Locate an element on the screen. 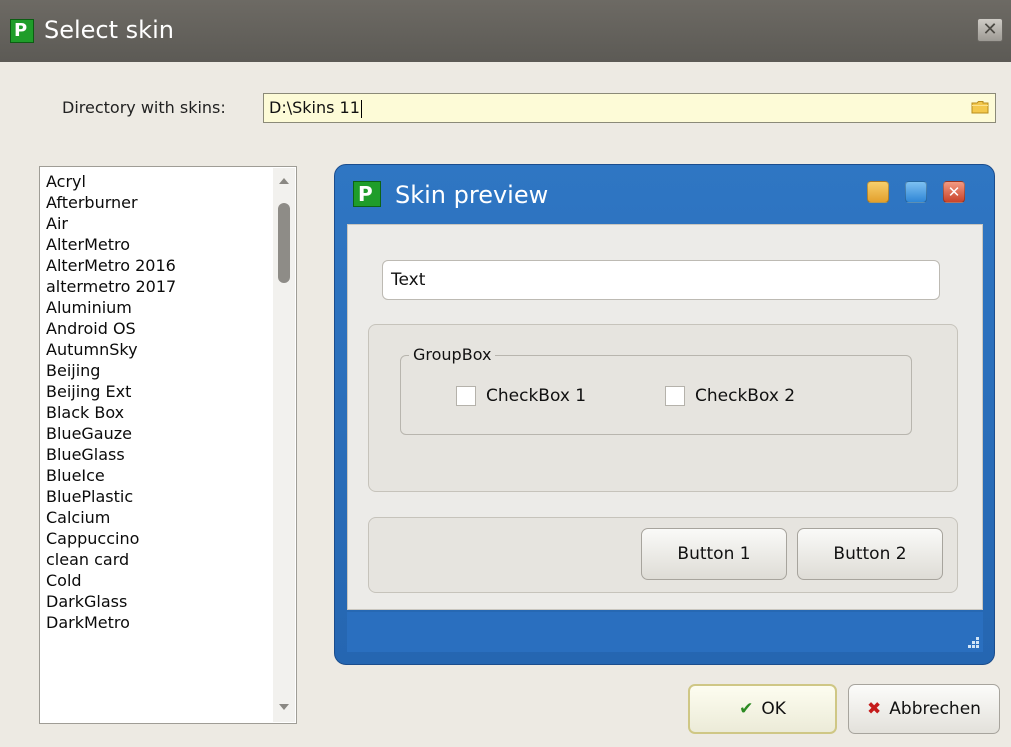  preview-logo-glyph: P is located at coordinates (365, 194).